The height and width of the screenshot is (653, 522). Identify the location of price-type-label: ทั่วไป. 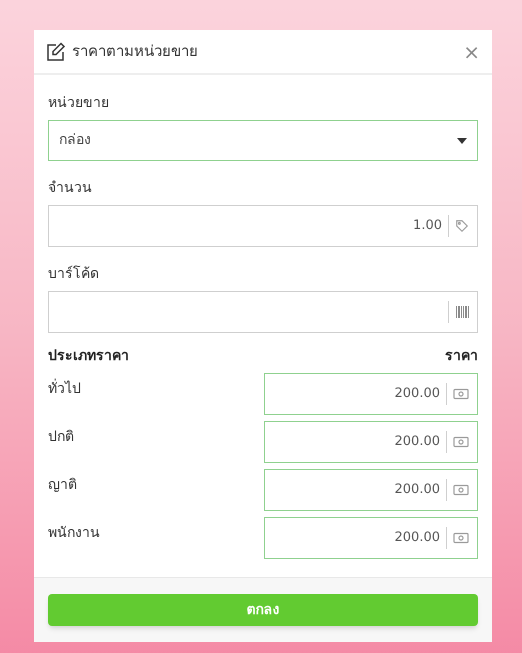
(64, 386).